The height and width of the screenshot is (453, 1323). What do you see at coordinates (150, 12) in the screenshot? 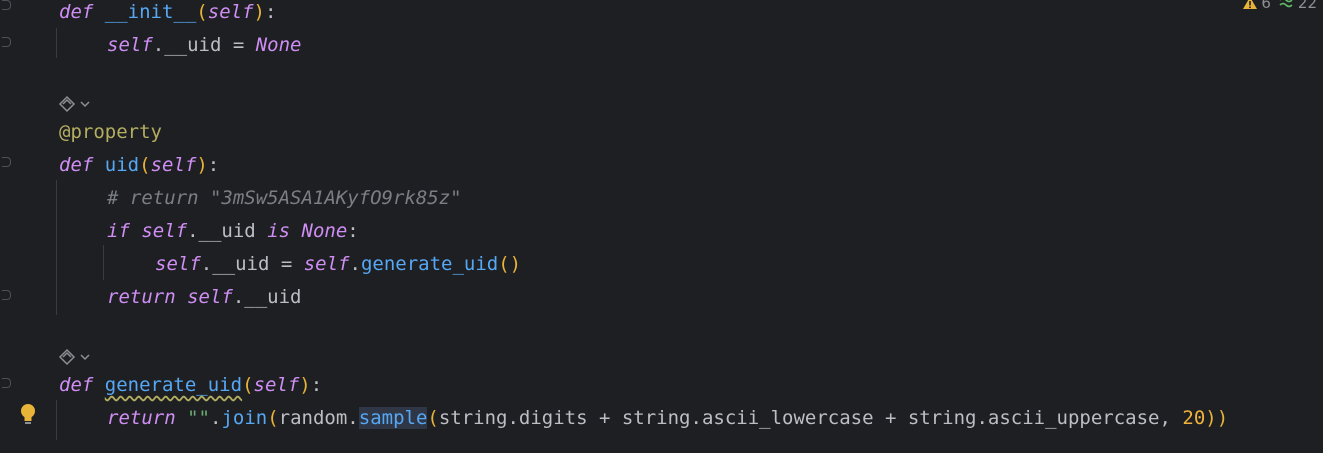
I see `function-name: __init__` at bounding box center [150, 12].